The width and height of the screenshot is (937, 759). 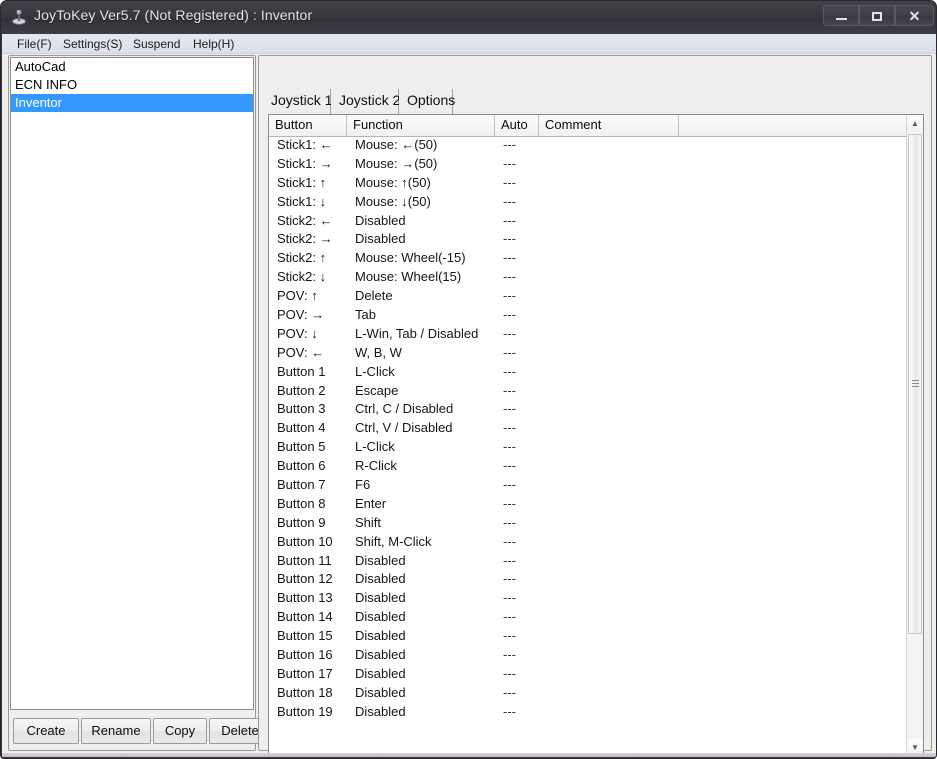 I want to click on table-row: Button 1 L-Click ---, so click(x=587, y=372).